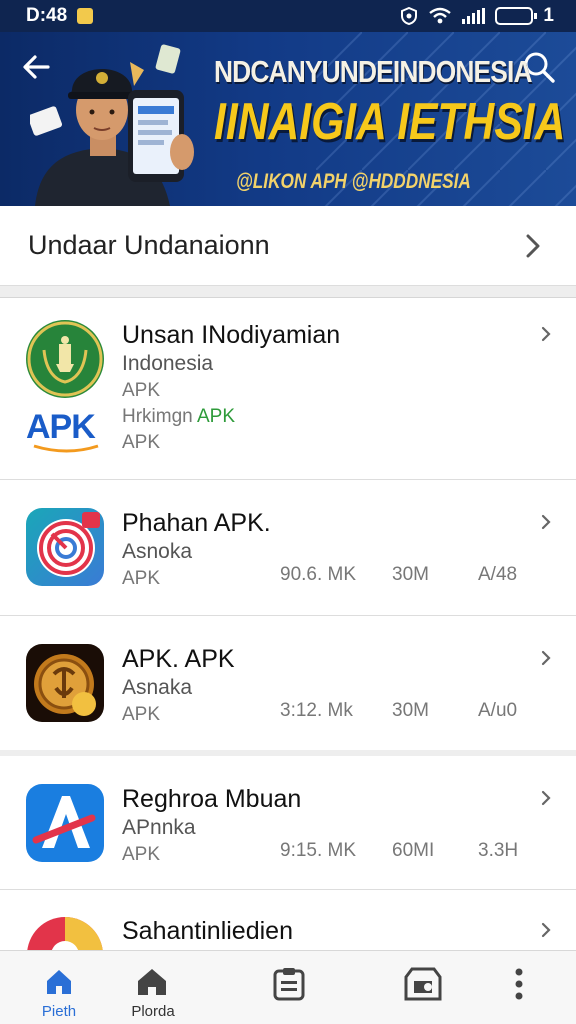  I want to click on list-item: Sahantinliedien, so click(288, 920).